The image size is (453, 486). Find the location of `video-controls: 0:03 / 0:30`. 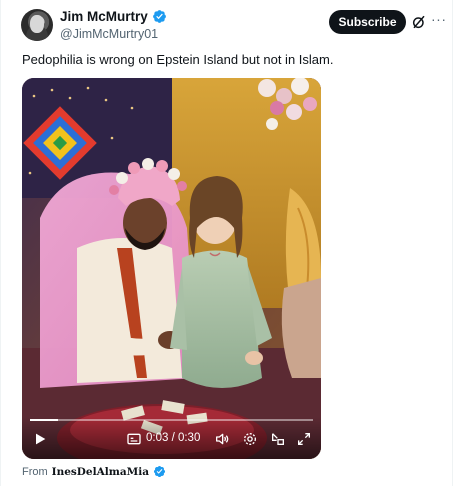

video-controls: 0:03 / 0:30 is located at coordinates (171, 438).